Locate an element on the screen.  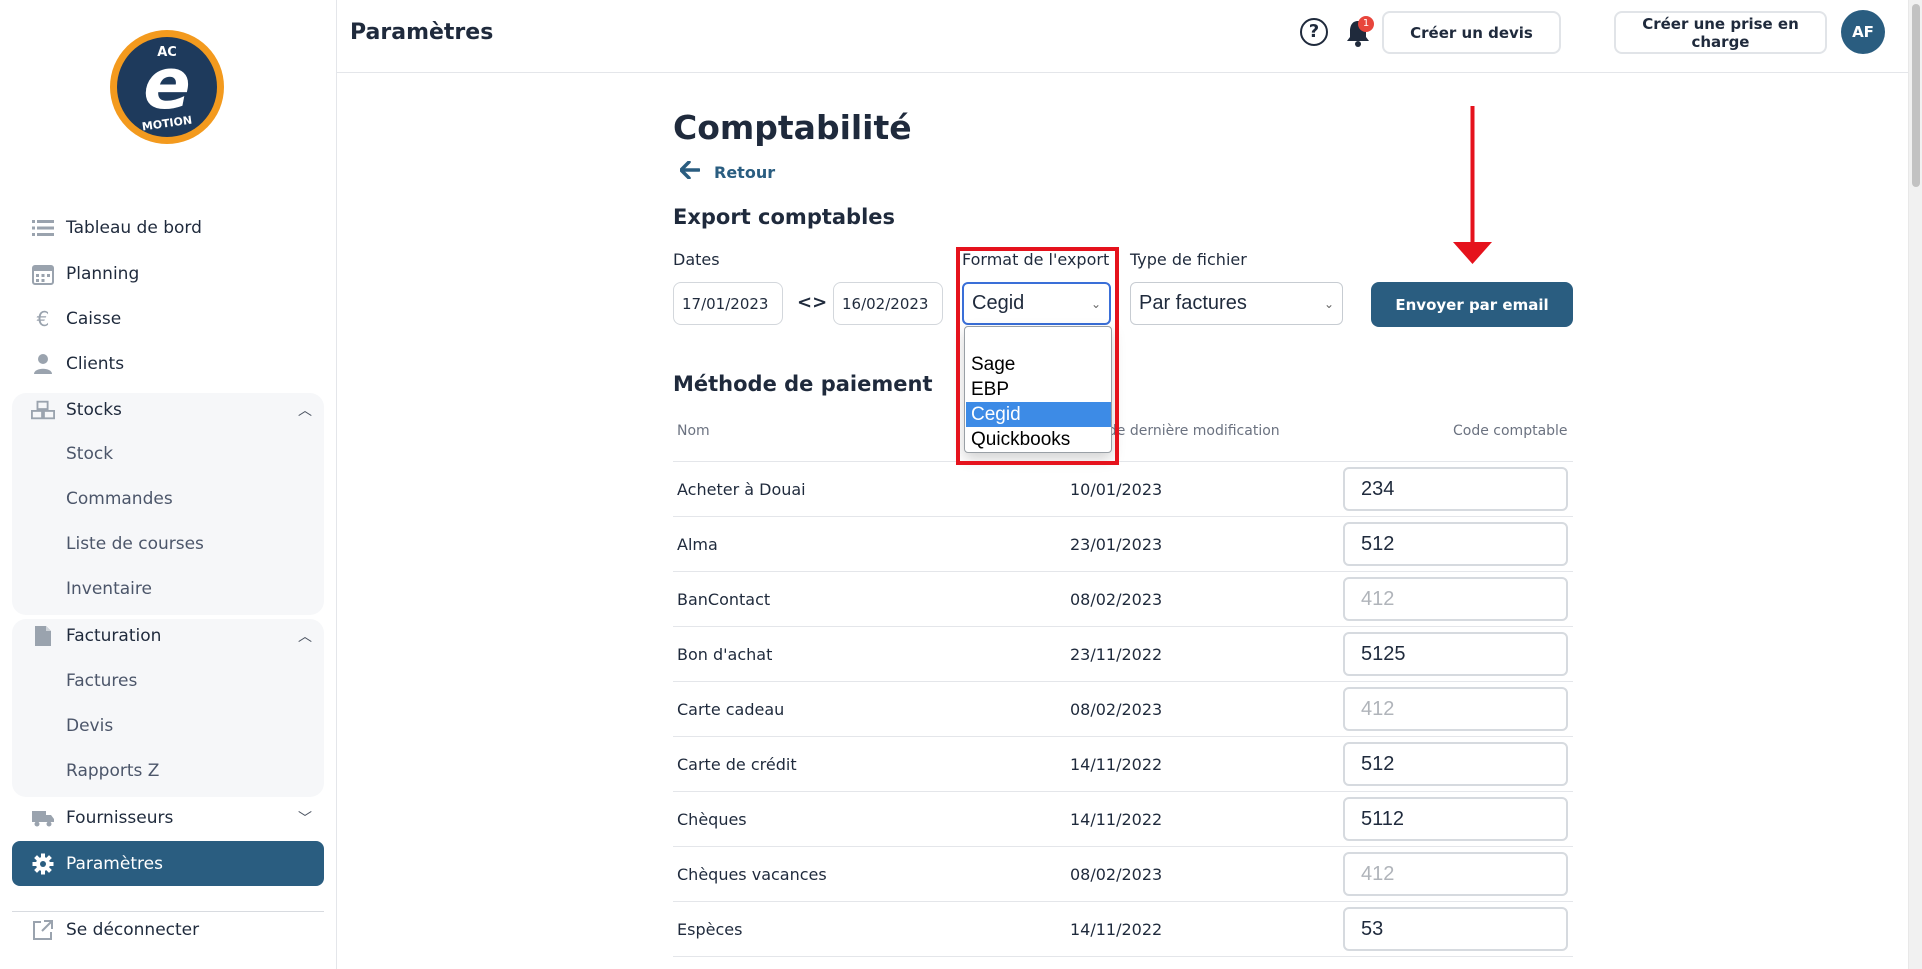
column-header-code: Code comptable is located at coordinates (1510, 431).